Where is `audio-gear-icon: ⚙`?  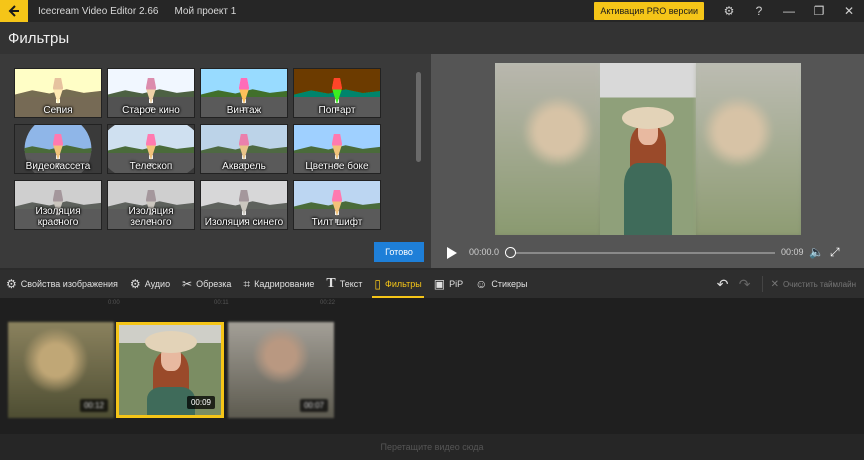 audio-gear-icon: ⚙ is located at coordinates (135, 284).